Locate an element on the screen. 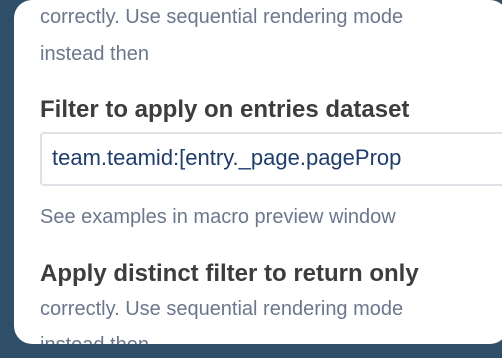 The image size is (502, 358). previous-field-description-line1: correctly. Use sequential rendering mode is located at coordinates (222, 17).